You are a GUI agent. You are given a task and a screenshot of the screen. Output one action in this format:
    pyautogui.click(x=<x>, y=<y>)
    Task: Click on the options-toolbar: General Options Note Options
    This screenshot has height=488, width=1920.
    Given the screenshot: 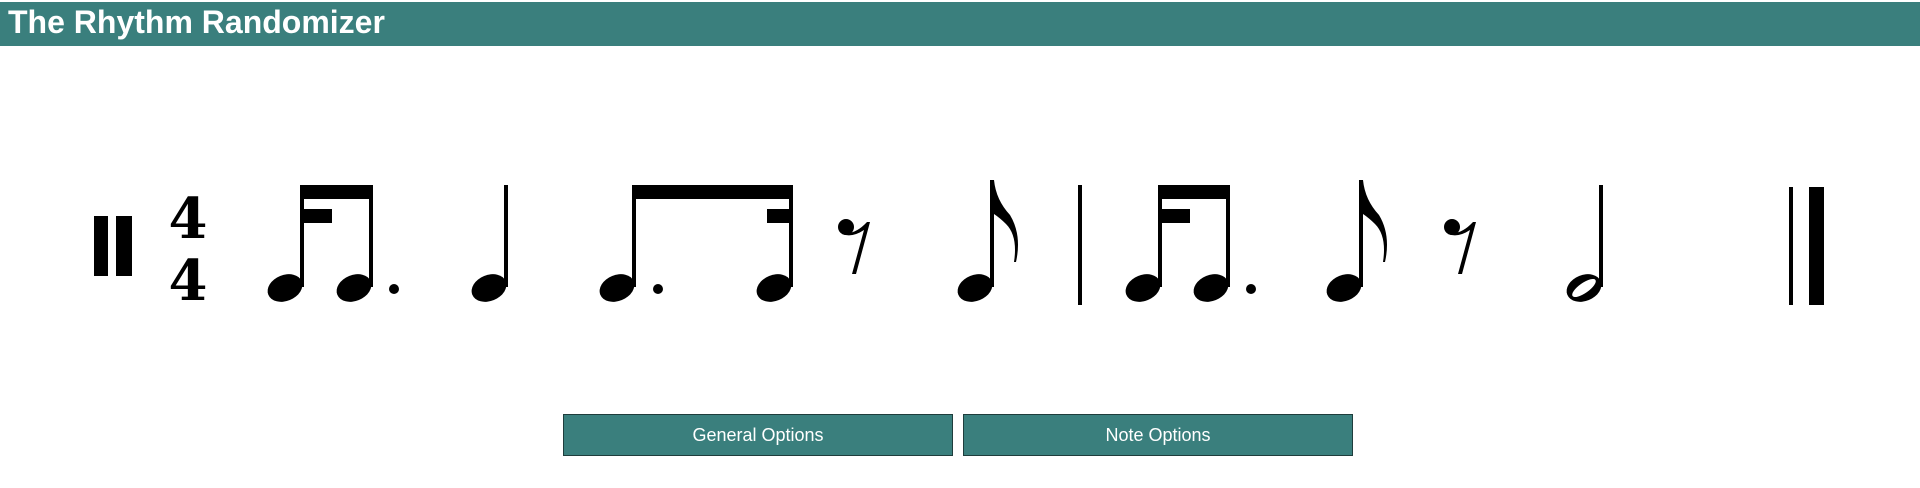 What is the action you would take?
    pyautogui.click(x=958, y=435)
    